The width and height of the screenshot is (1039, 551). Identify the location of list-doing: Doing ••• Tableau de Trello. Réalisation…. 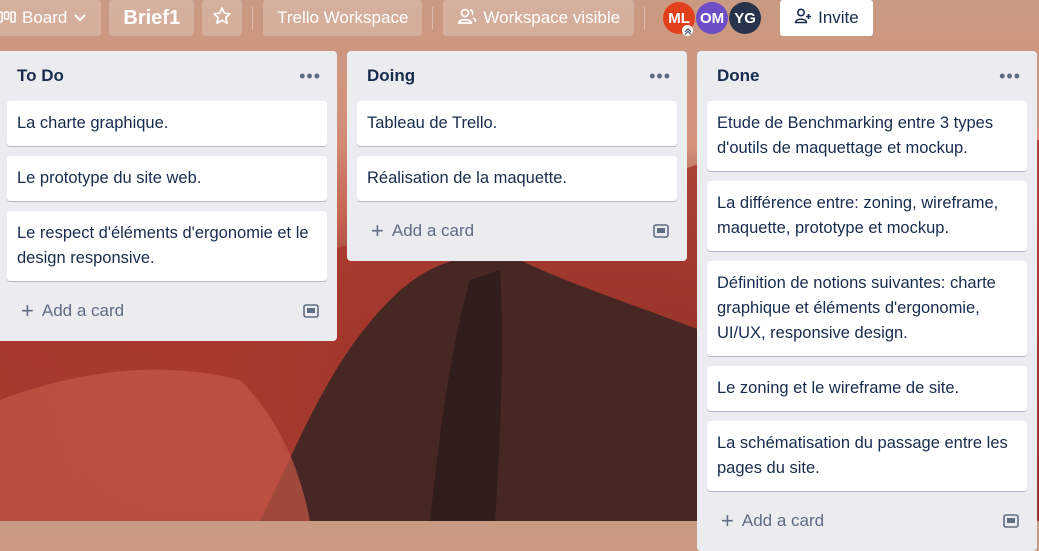
(517, 156).